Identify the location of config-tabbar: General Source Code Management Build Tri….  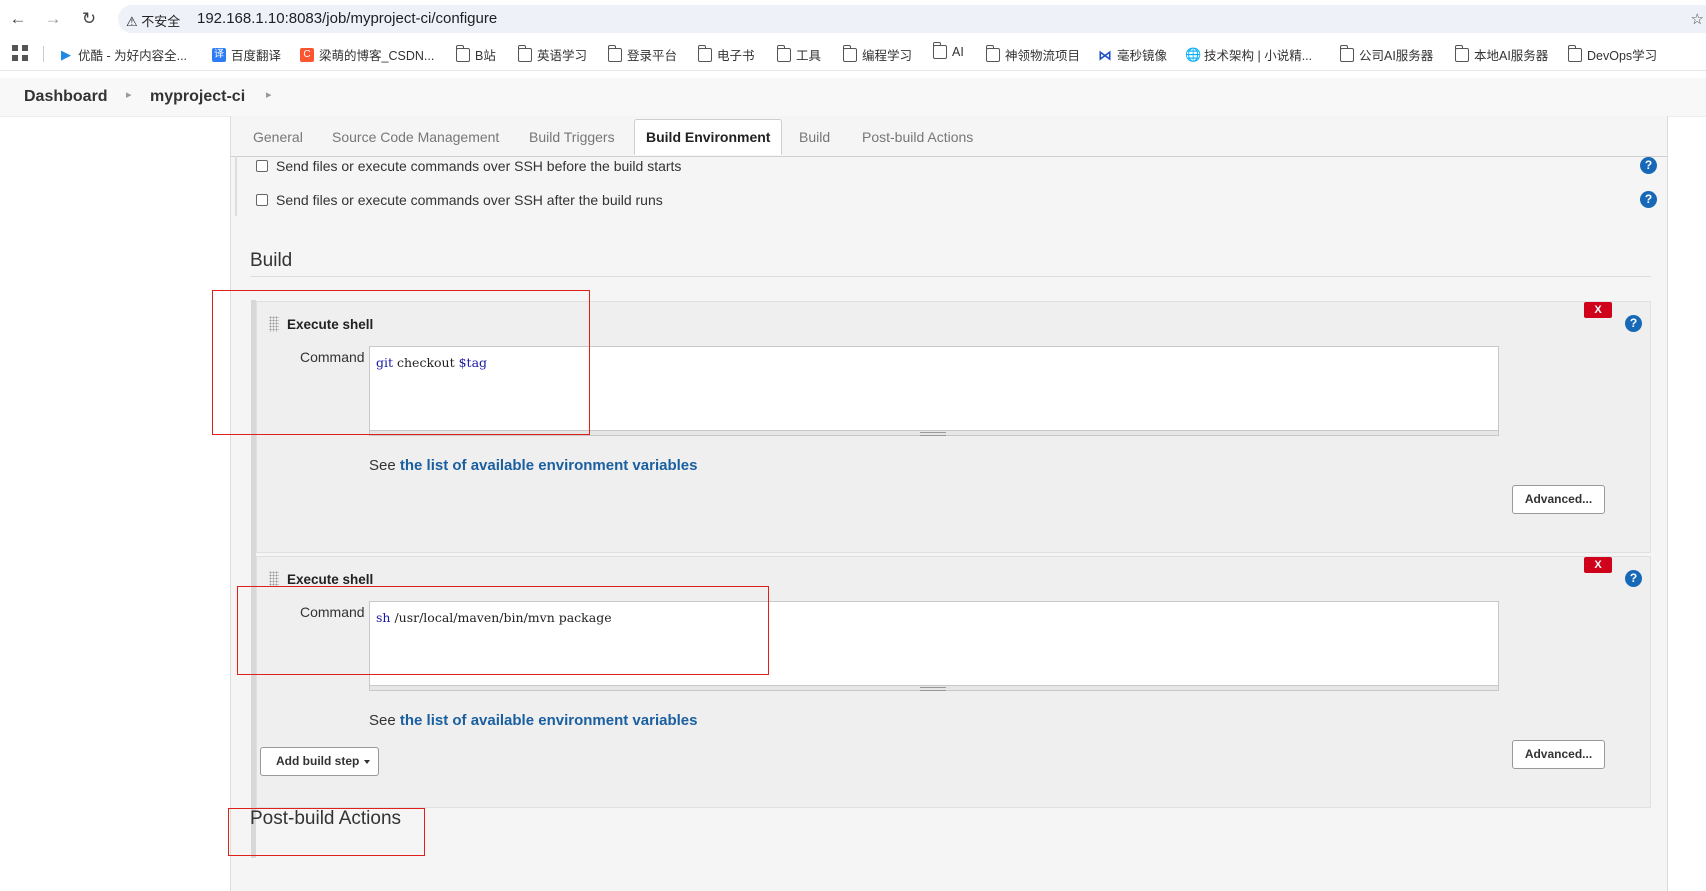
(949, 136).